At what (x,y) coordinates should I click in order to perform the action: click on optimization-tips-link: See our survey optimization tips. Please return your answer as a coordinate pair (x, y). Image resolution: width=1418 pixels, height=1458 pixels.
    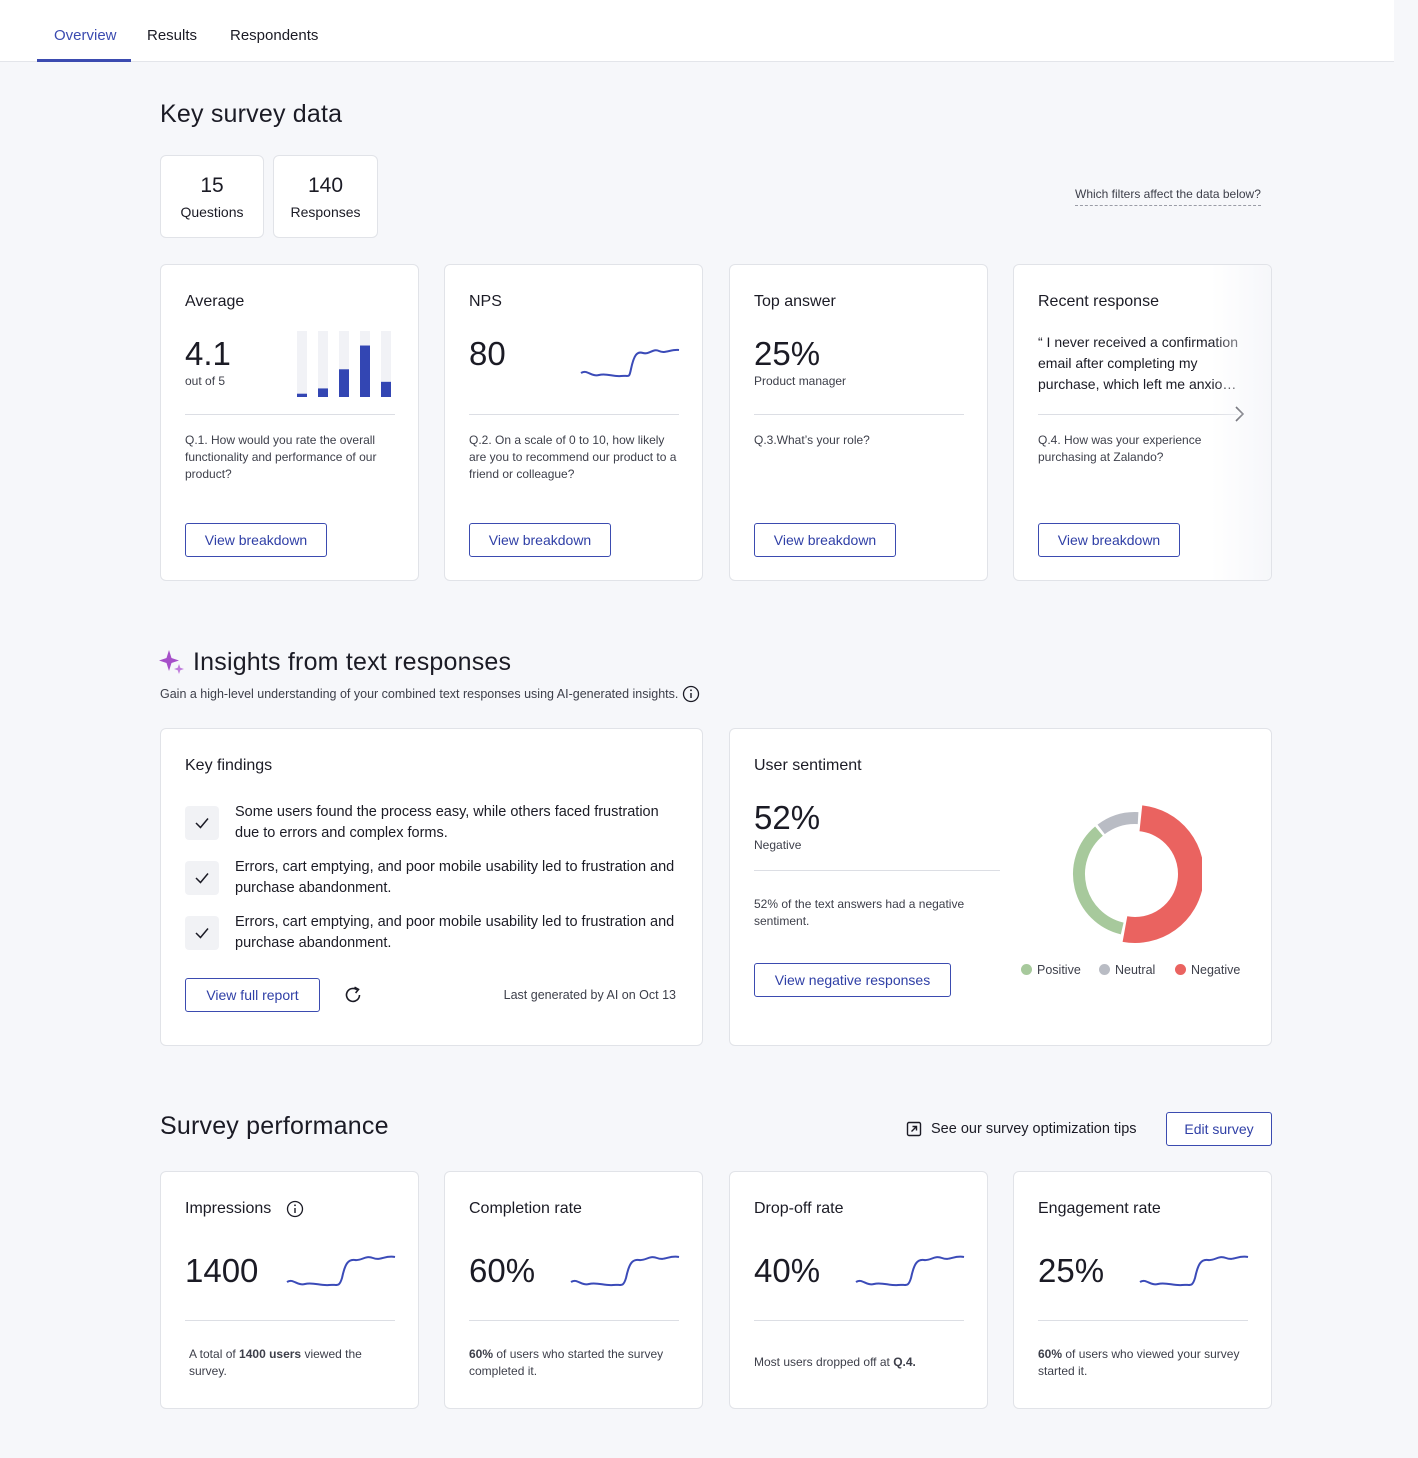
    Looking at the image, I should click on (1034, 1129).